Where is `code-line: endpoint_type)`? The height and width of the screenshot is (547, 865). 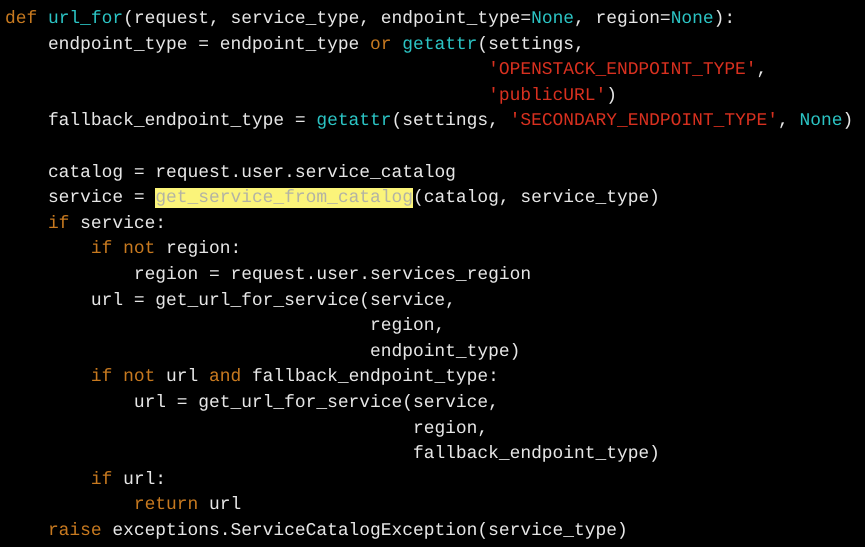 code-line: endpoint_type) is located at coordinates (445, 352).